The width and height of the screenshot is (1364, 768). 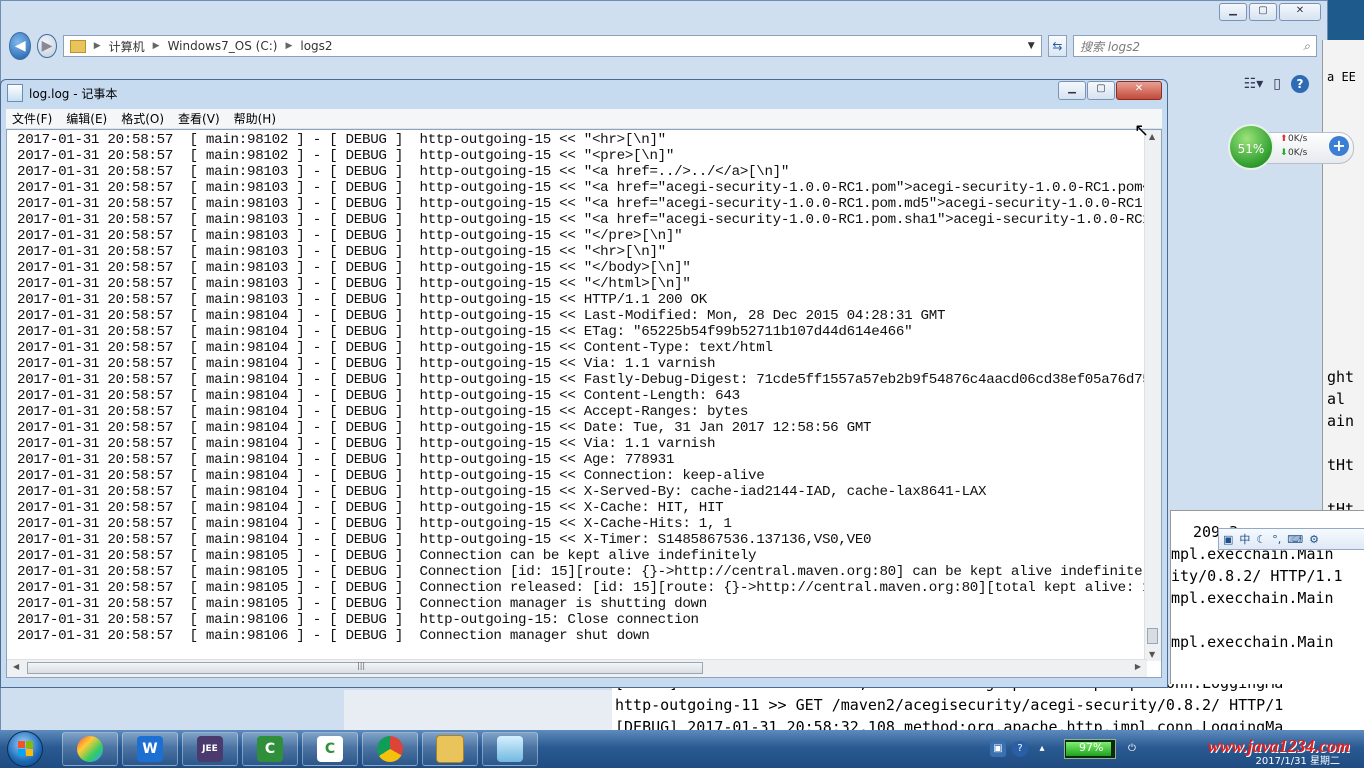 I want to click on menu-help: 帮助(H), so click(x=255, y=118).